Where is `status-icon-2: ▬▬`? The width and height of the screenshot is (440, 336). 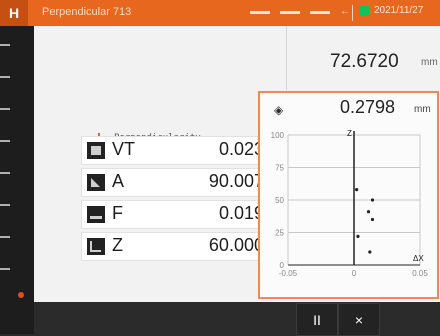 status-icon-2: ▬▬ is located at coordinates (290, 11).